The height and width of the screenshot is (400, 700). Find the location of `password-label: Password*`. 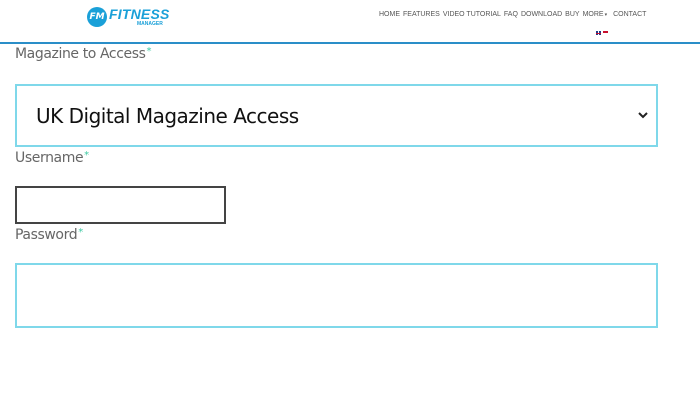

password-label: Password* is located at coordinates (49, 235).